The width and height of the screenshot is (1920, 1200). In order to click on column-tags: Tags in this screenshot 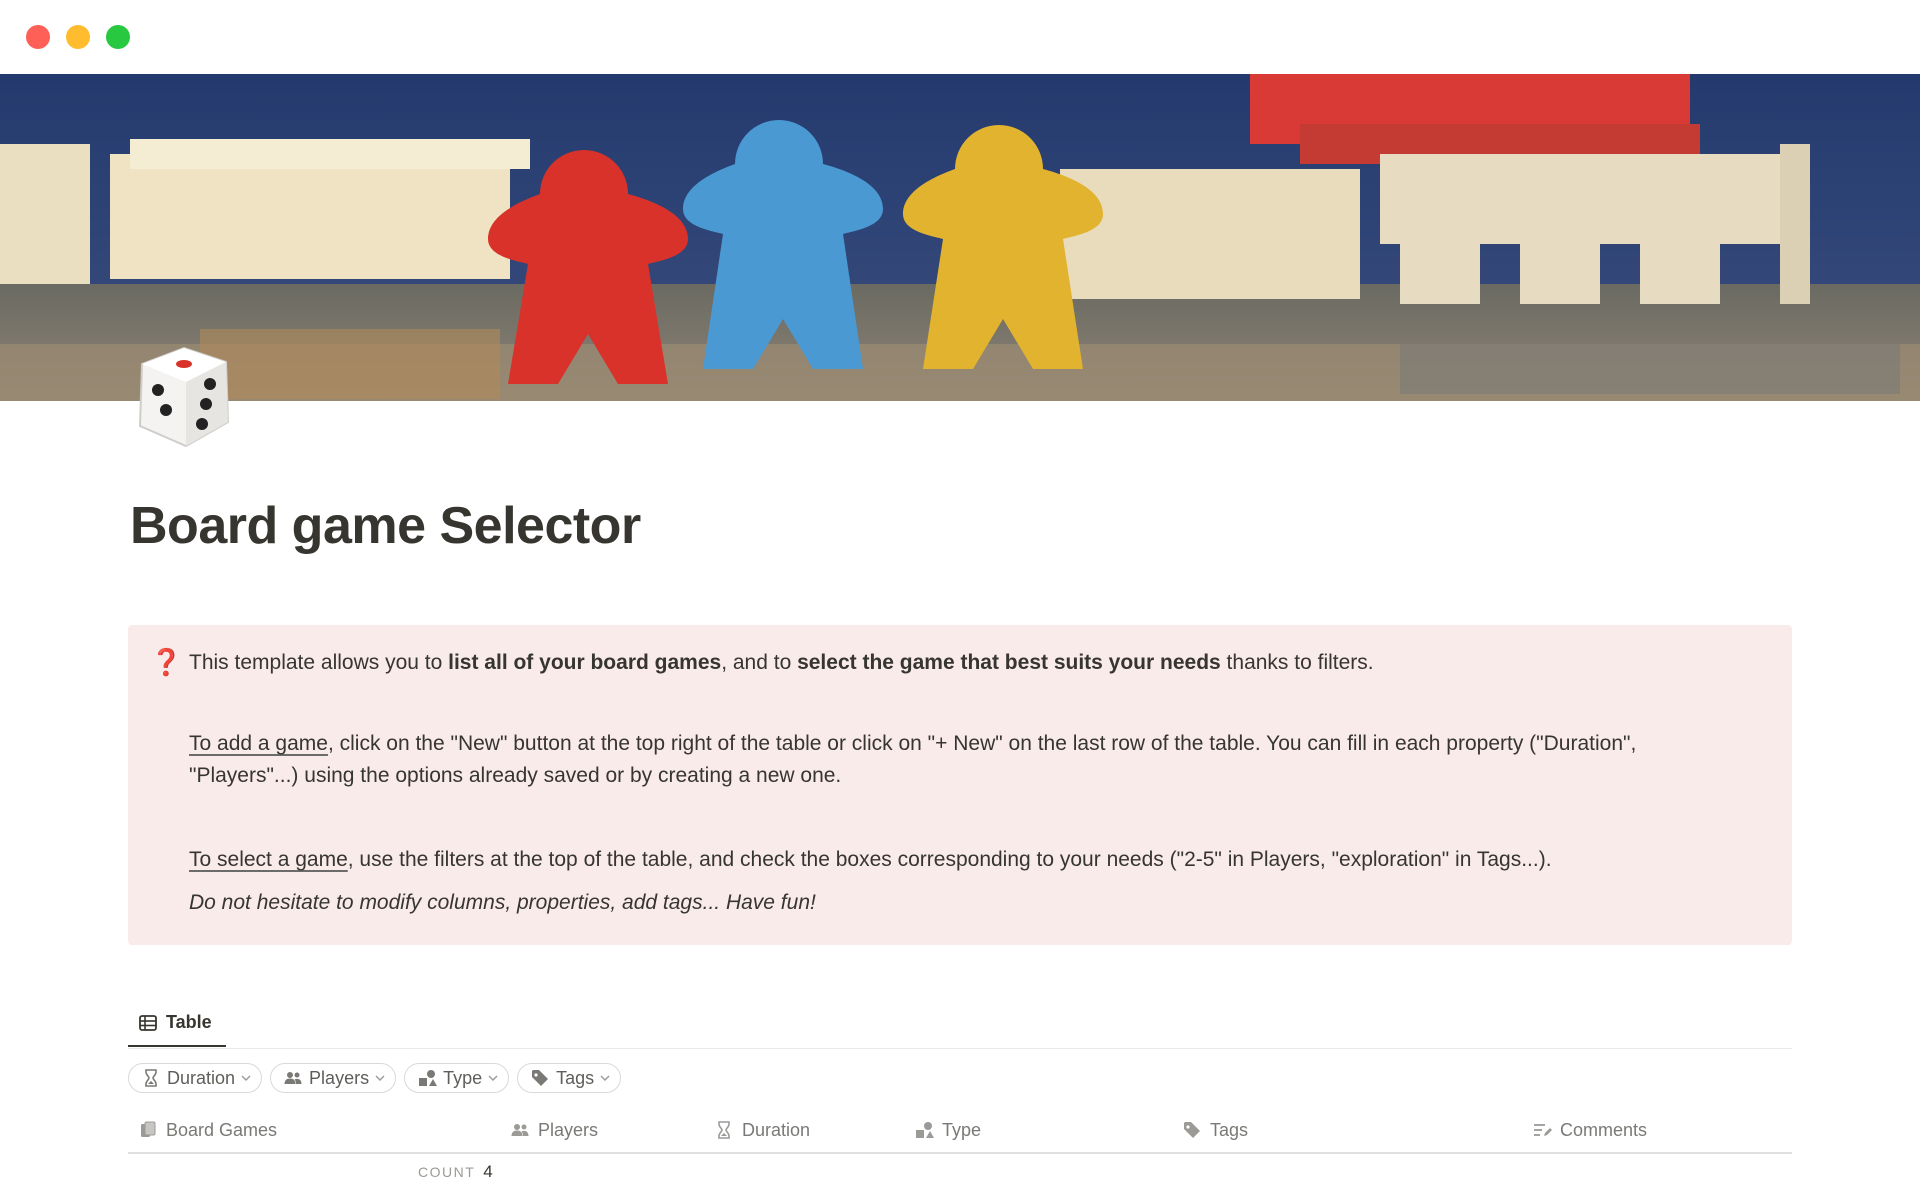, I will do `click(1215, 1130)`.